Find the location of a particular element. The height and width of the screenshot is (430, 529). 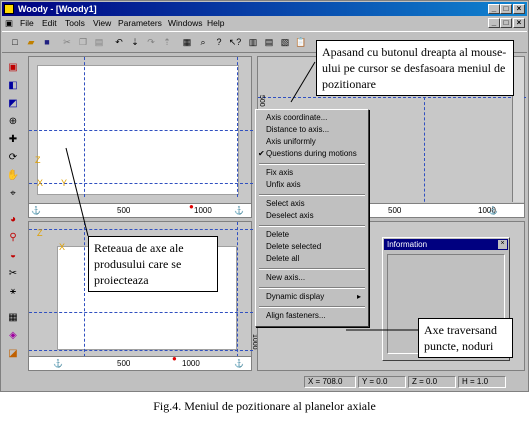

checkmark-icon: ✔ is located at coordinates (261, 153).